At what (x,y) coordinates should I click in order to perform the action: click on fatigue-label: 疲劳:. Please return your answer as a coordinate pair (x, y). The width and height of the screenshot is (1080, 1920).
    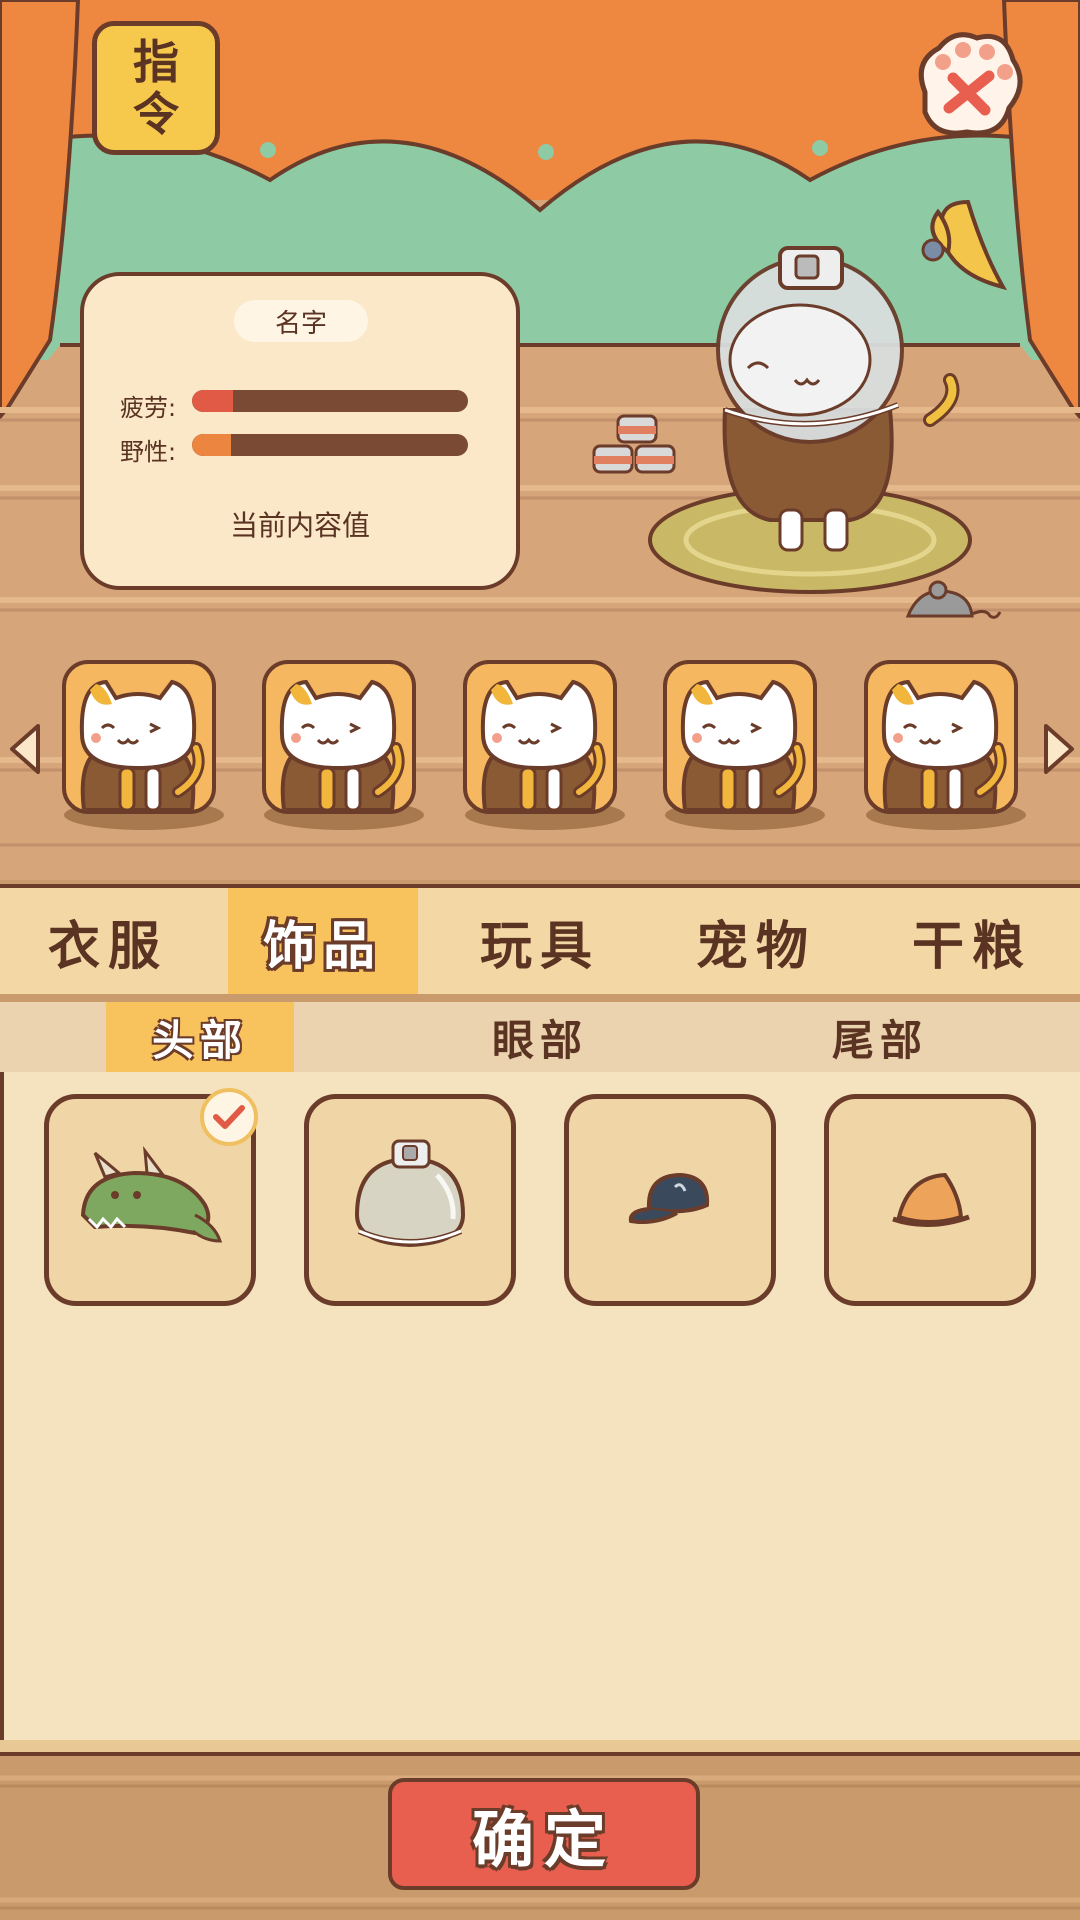
    Looking at the image, I should click on (148, 408).